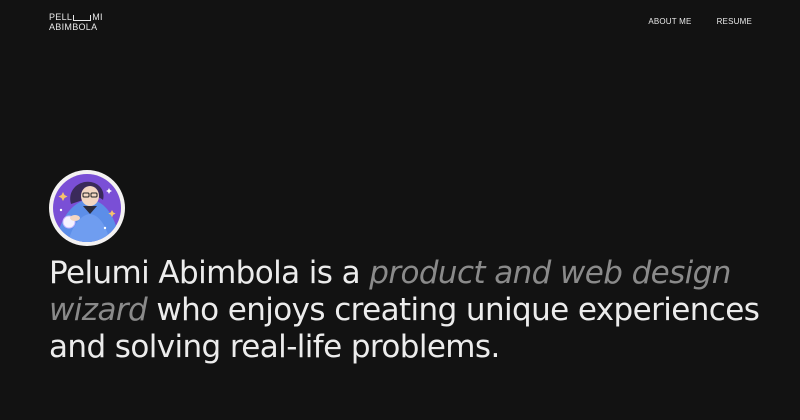  I want to click on nav-link-about-me: ABOUT ME, so click(669, 21).